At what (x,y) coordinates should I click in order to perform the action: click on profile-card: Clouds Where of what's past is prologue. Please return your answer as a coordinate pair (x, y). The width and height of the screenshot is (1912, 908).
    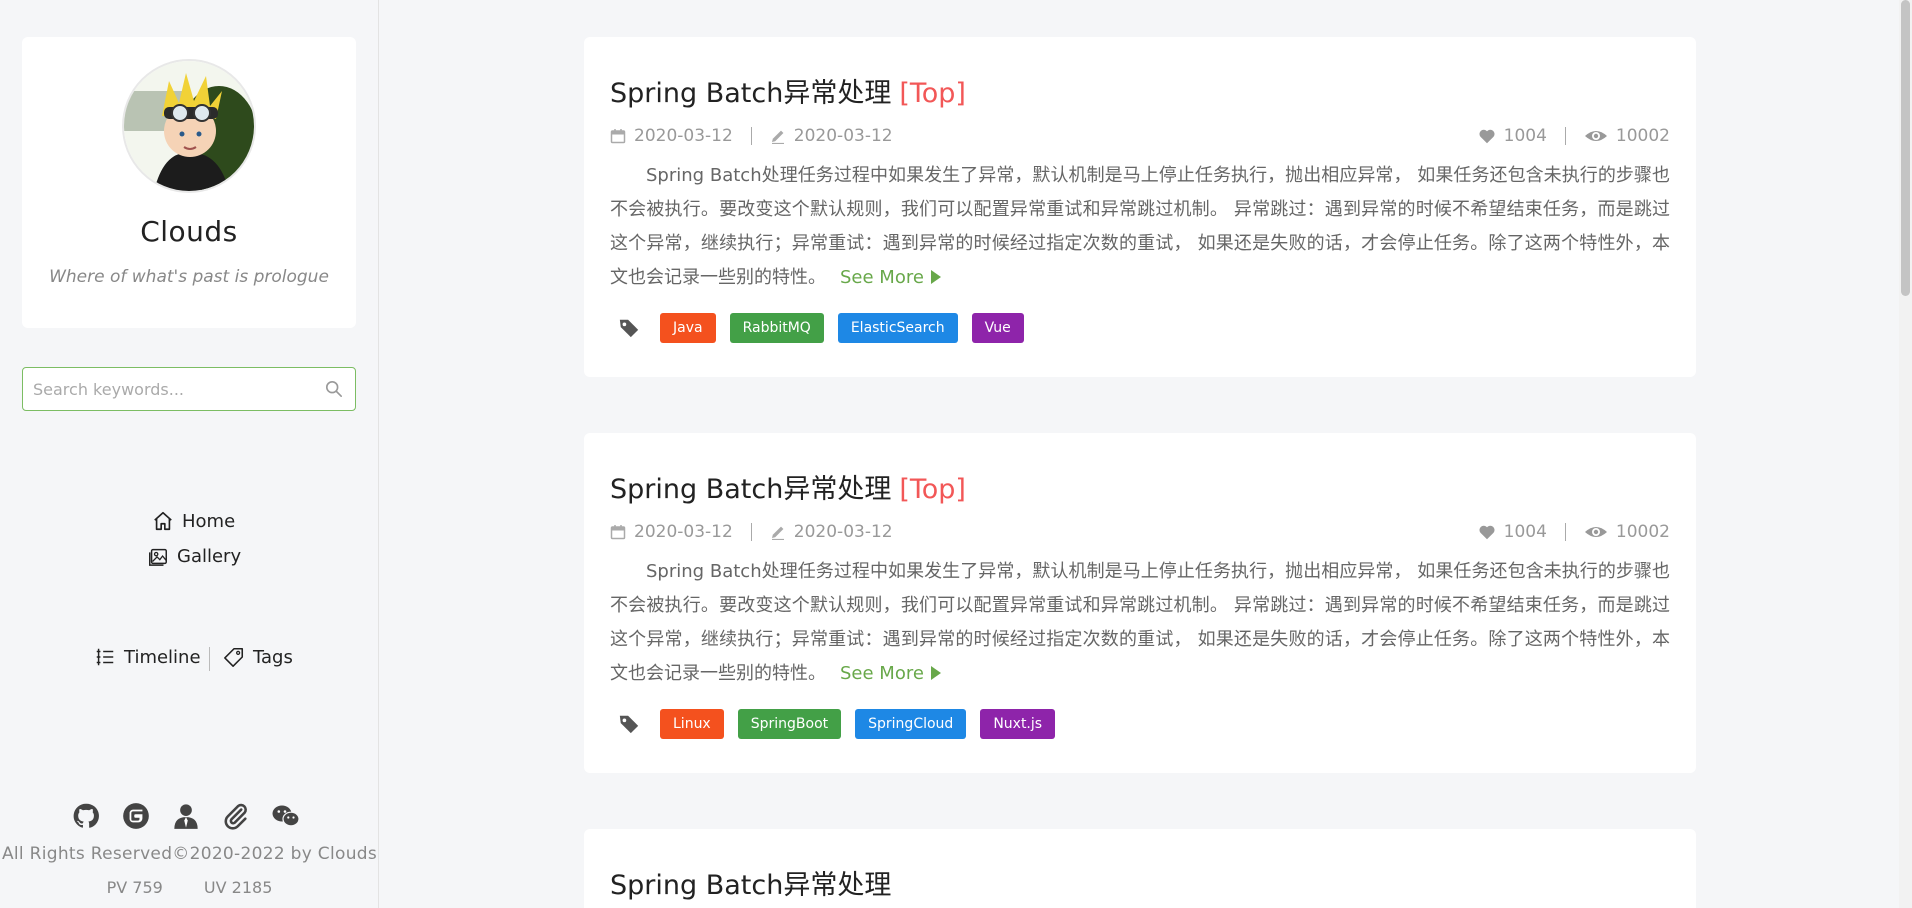
    Looking at the image, I should click on (189, 182).